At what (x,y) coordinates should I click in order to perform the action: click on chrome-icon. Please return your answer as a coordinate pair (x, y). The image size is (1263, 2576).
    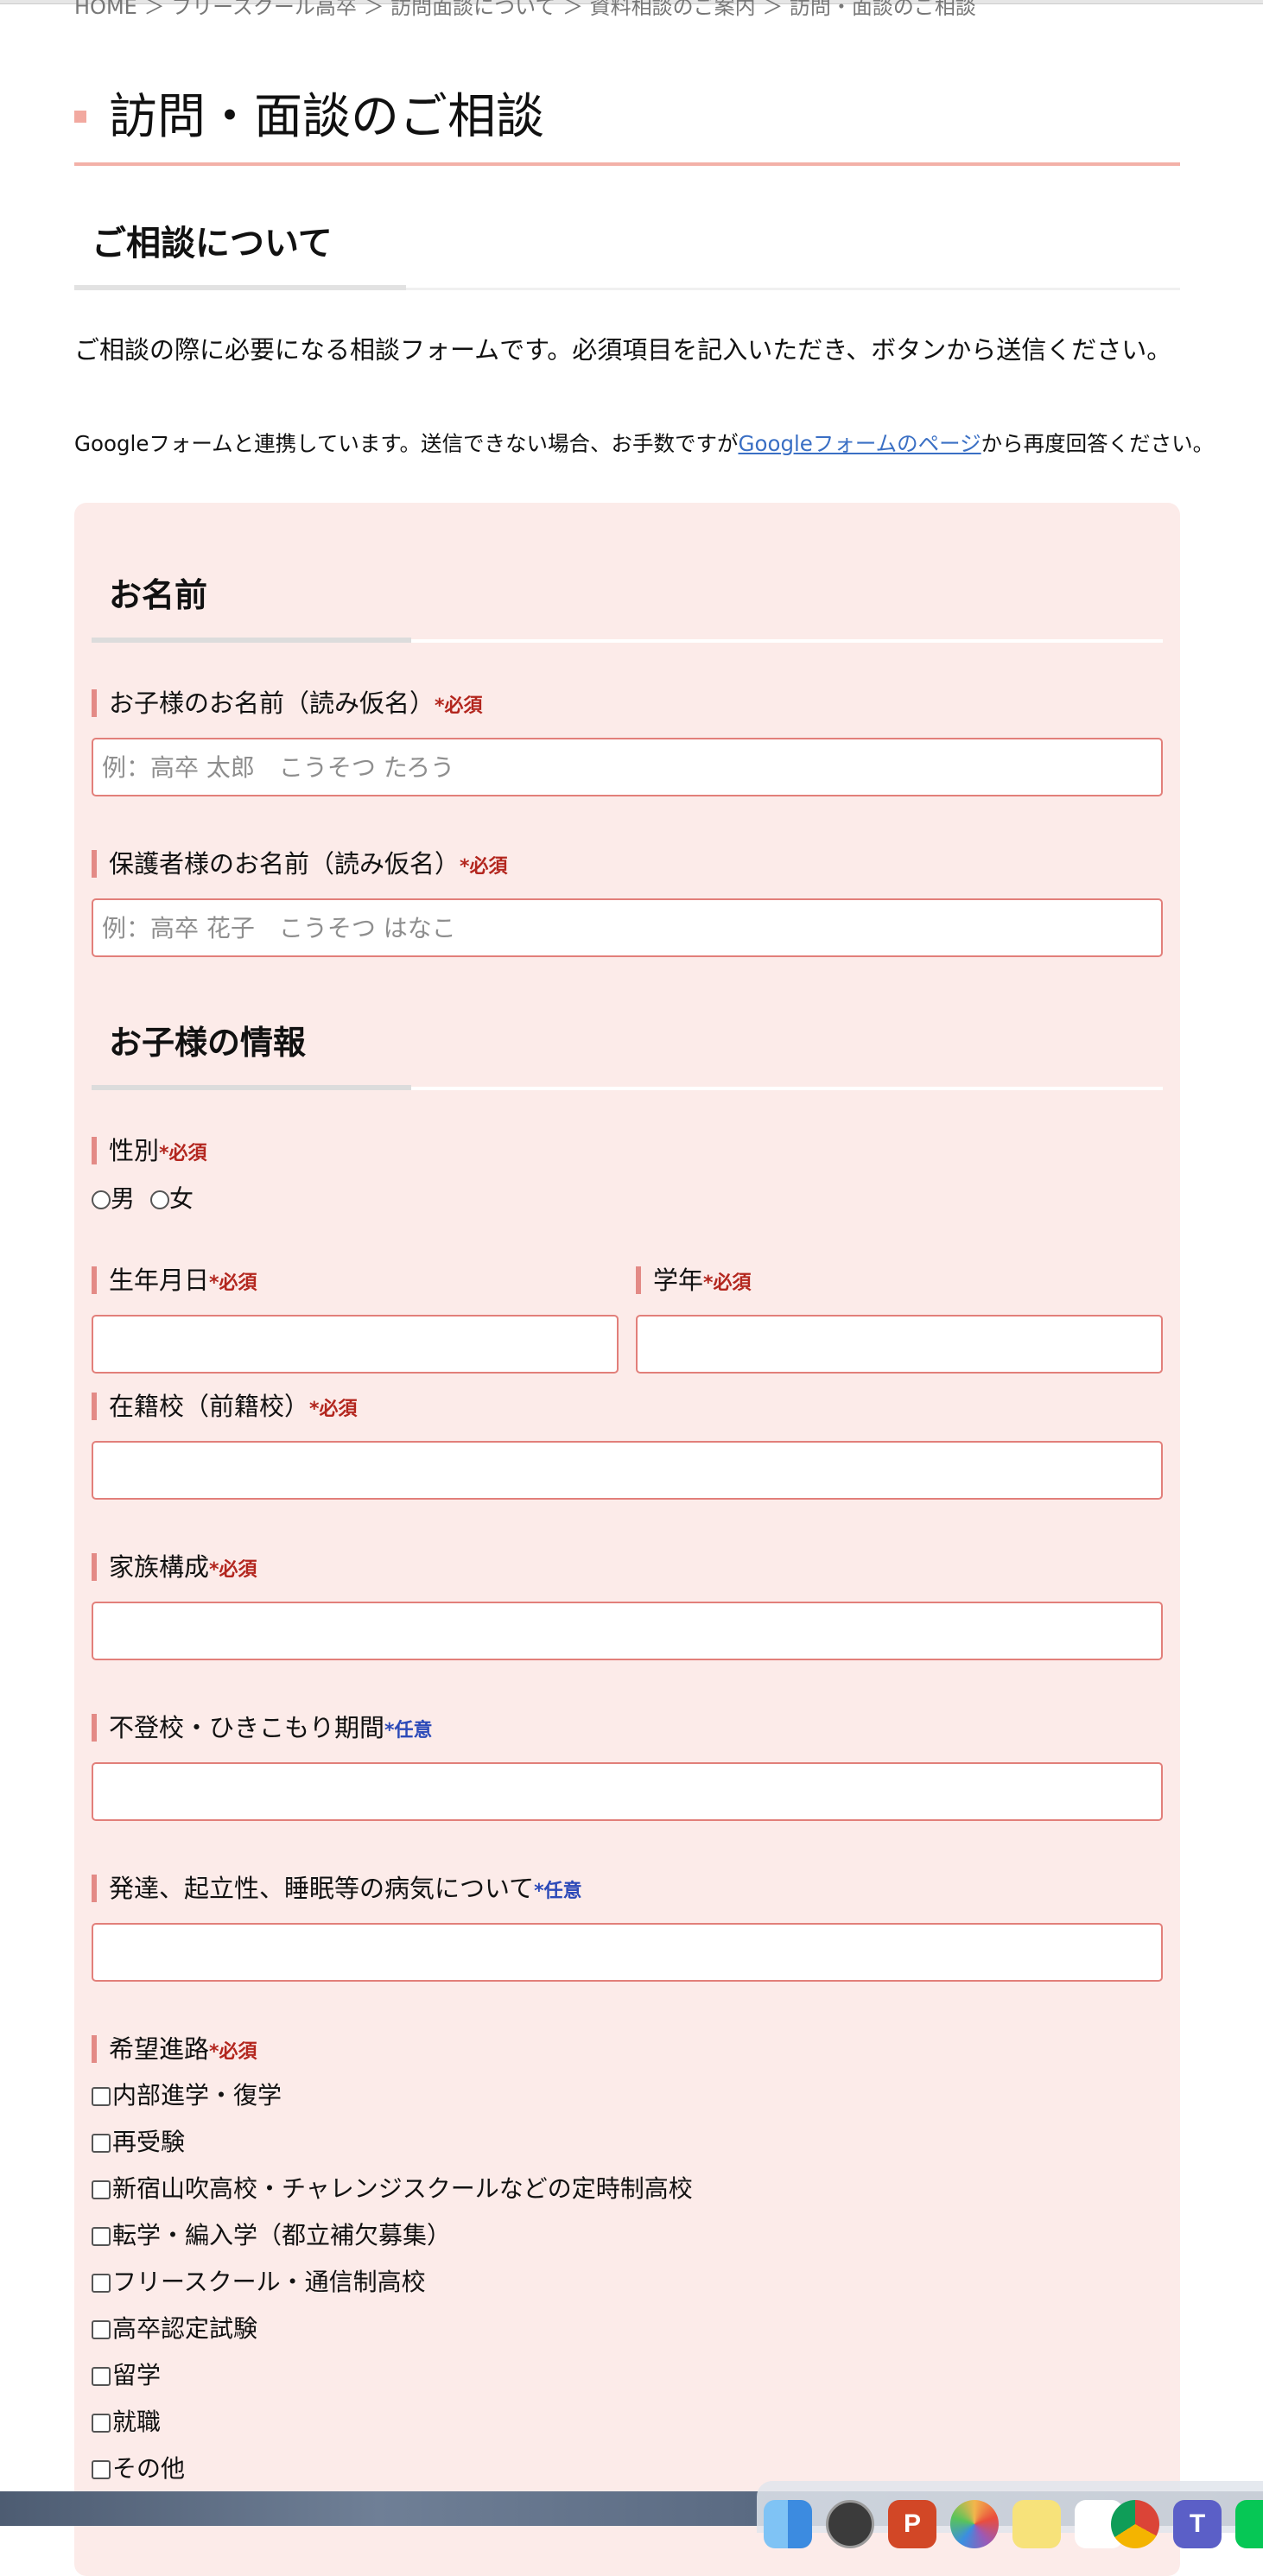
    Looking at the image, I should click on (1135, 2524).